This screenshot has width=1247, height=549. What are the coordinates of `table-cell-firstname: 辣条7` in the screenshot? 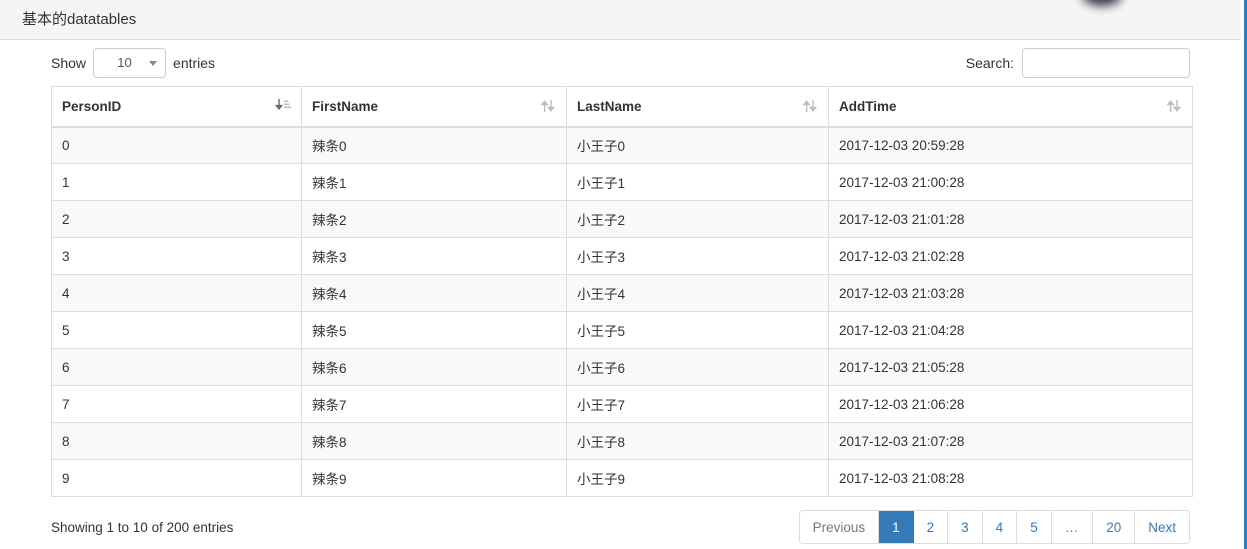 It's located at (434, 404).